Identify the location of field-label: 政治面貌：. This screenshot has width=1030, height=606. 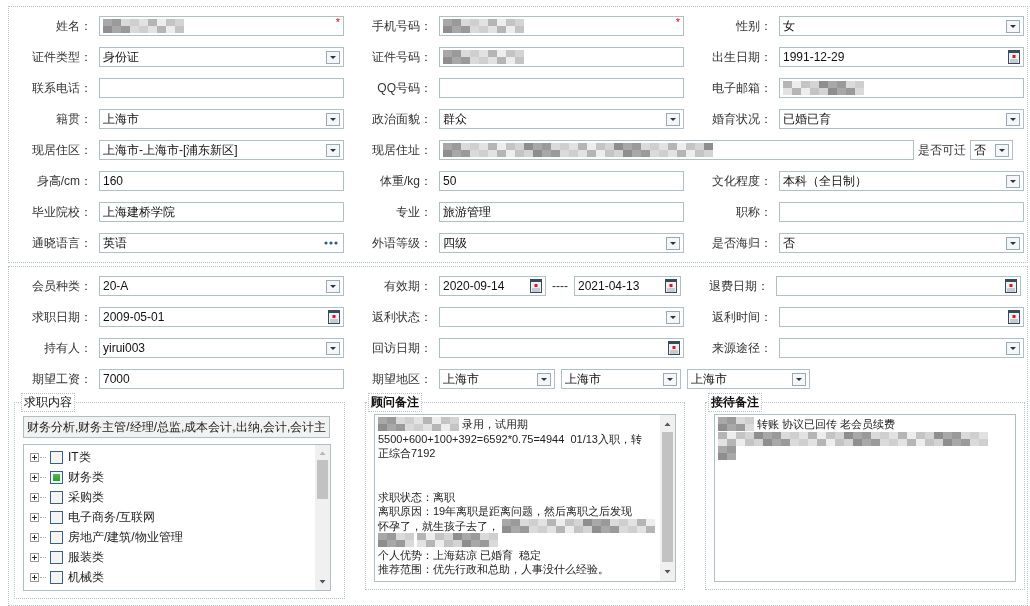
(401, 119).